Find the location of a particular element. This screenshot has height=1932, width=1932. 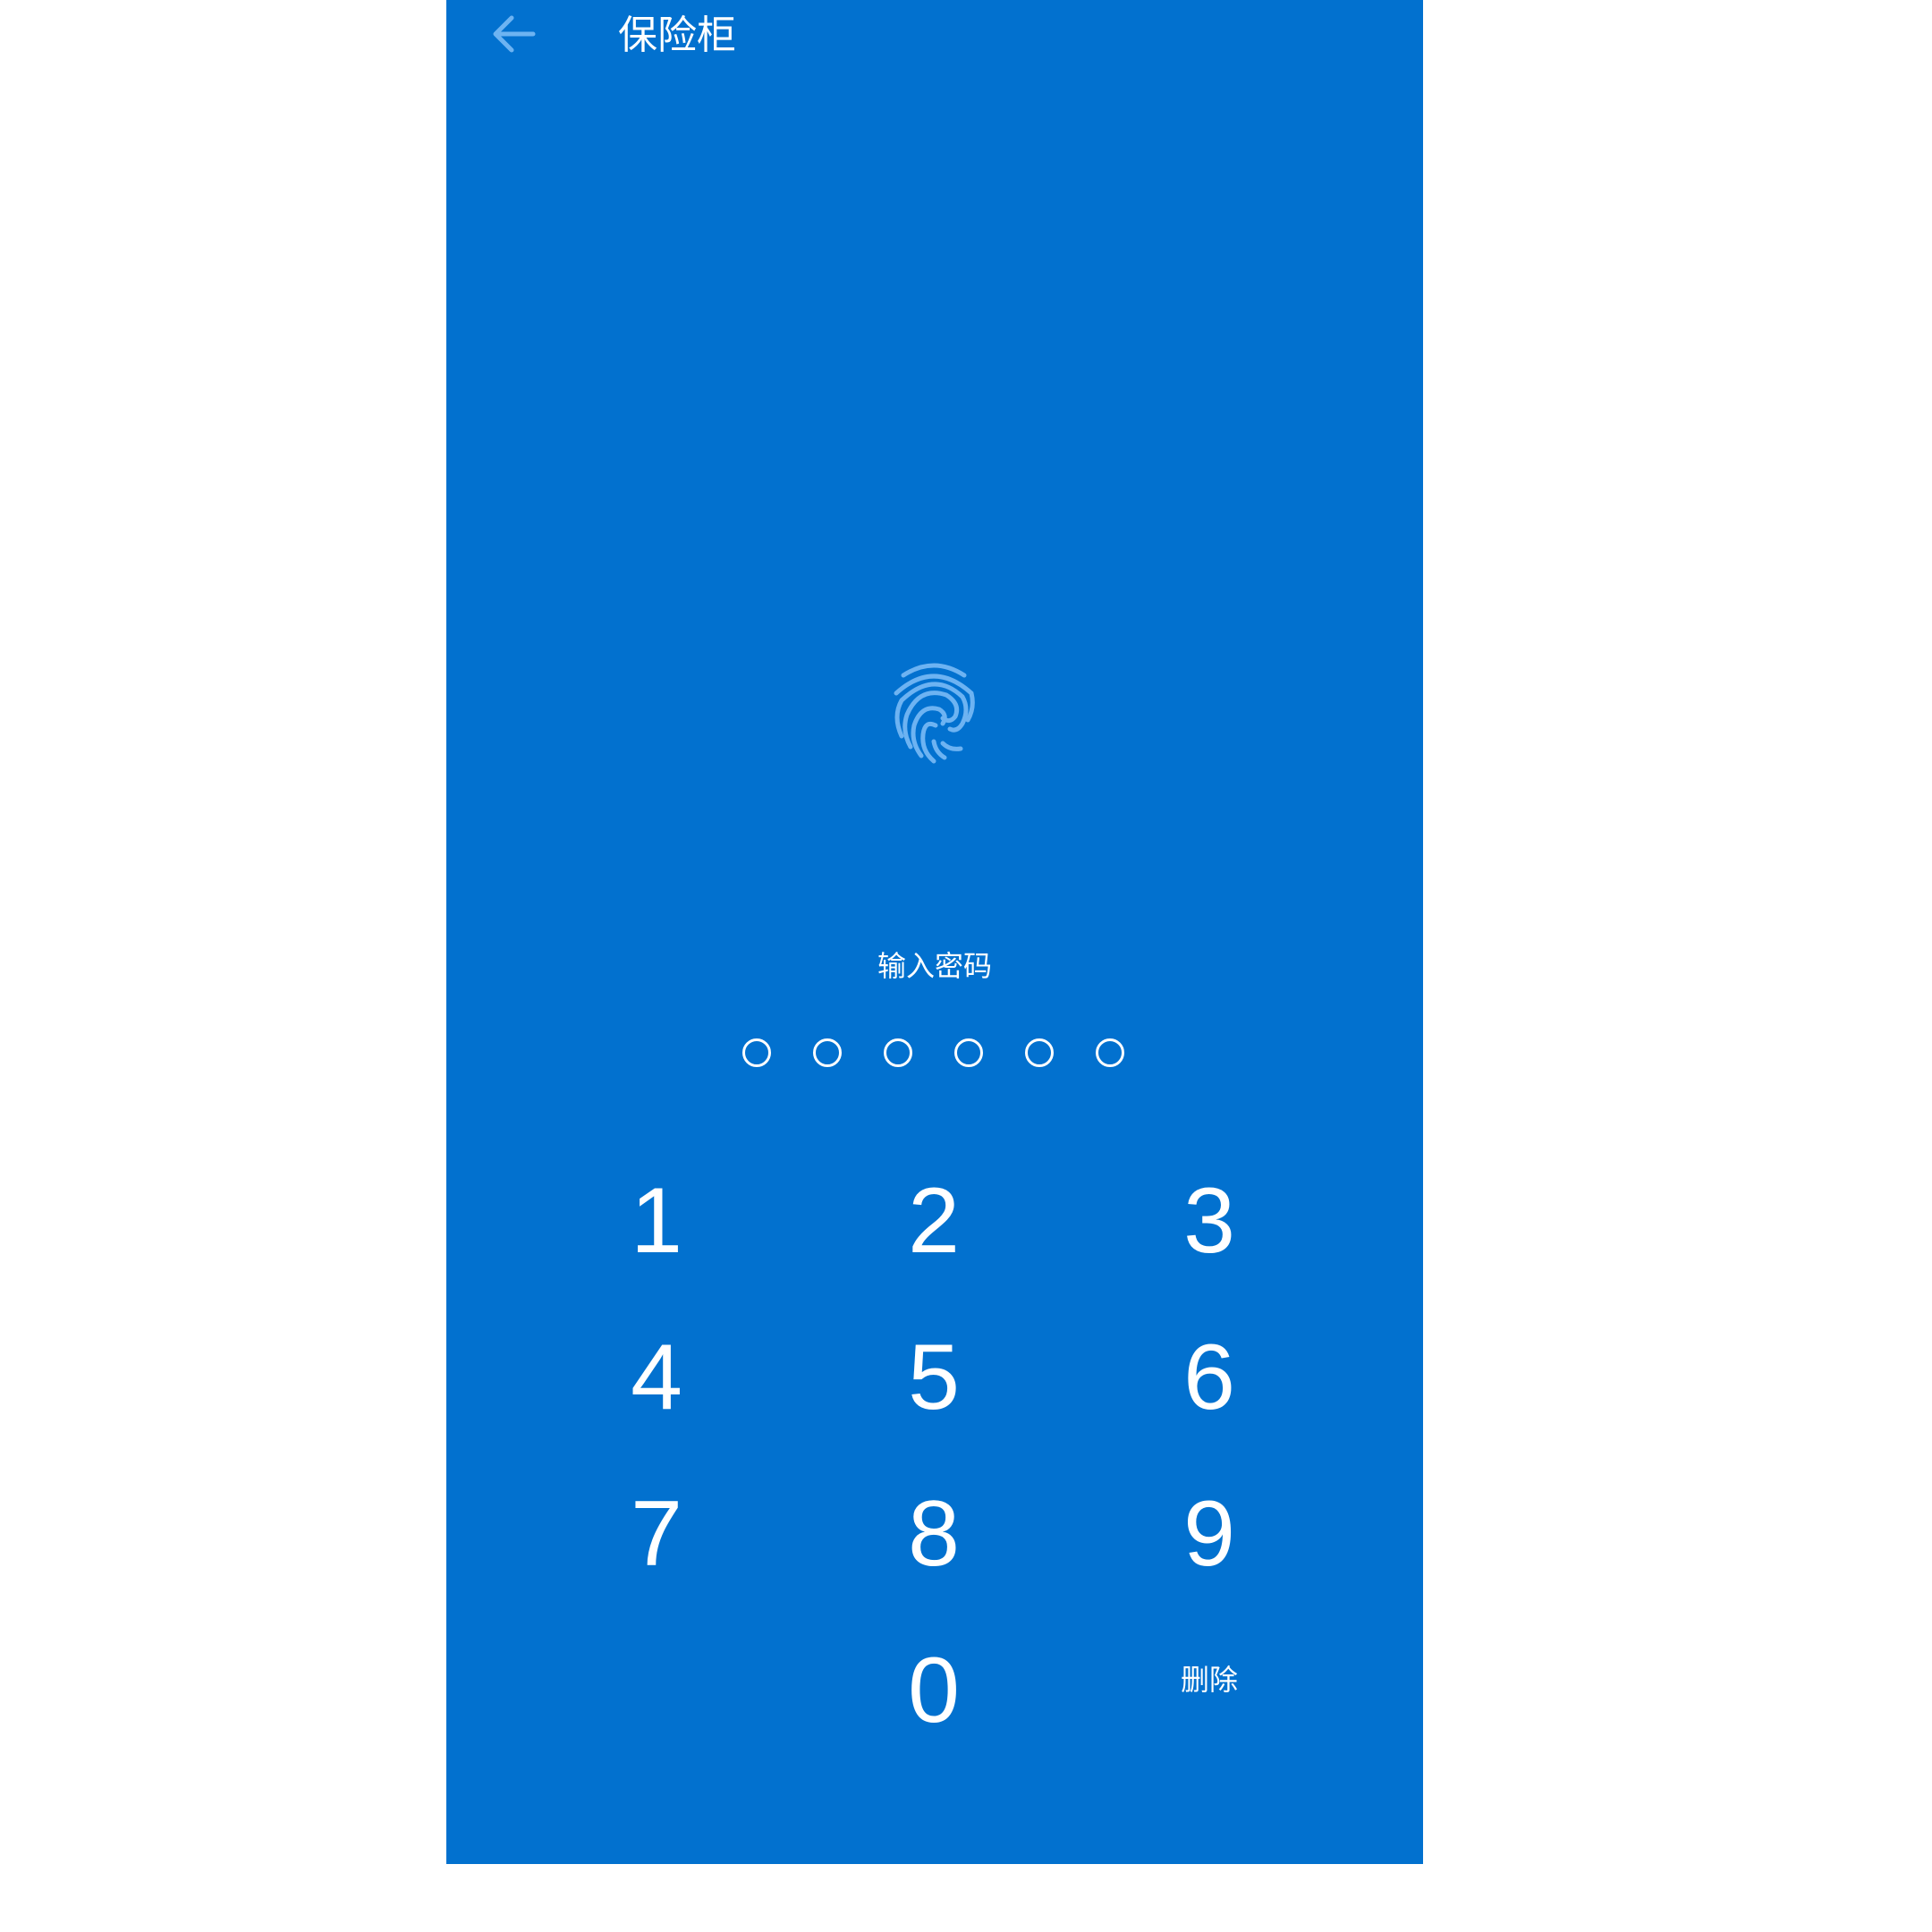

key-5: 5 is located at coordinates (933, 1377).